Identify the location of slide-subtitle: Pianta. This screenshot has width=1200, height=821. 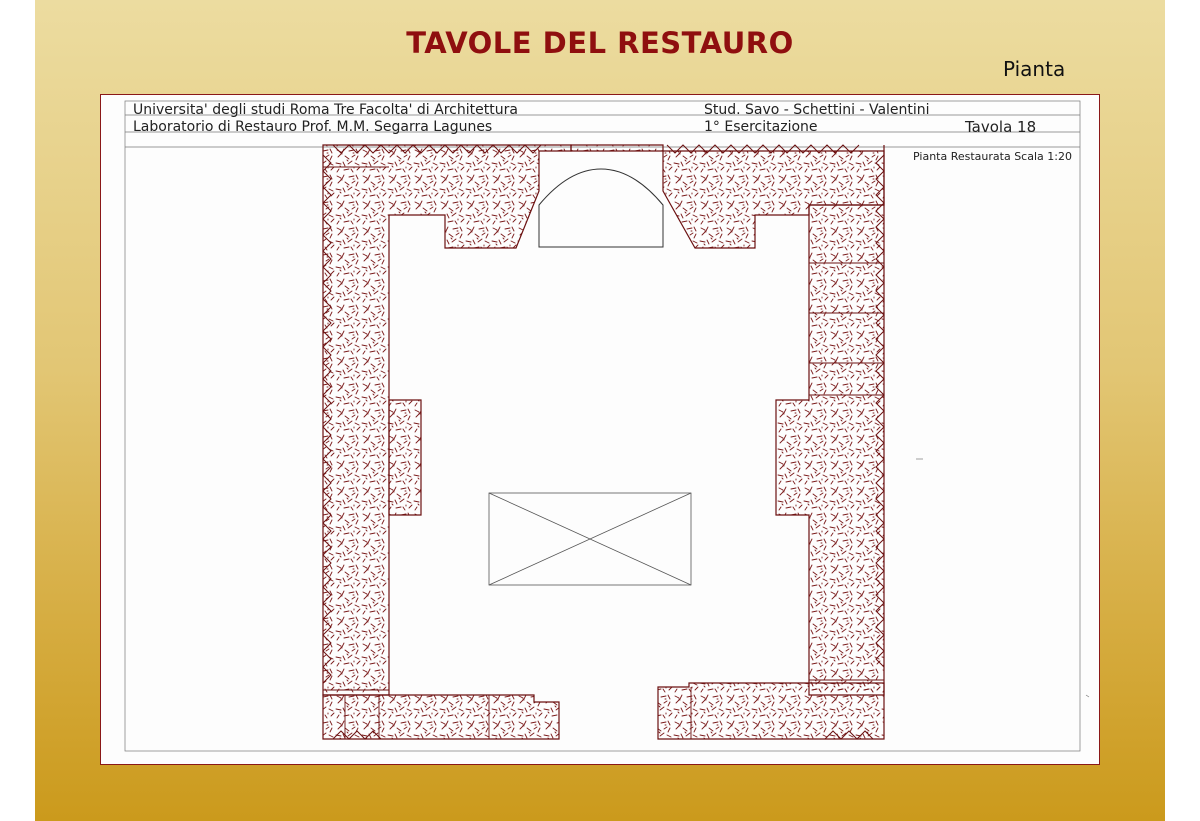
(1034, 69).